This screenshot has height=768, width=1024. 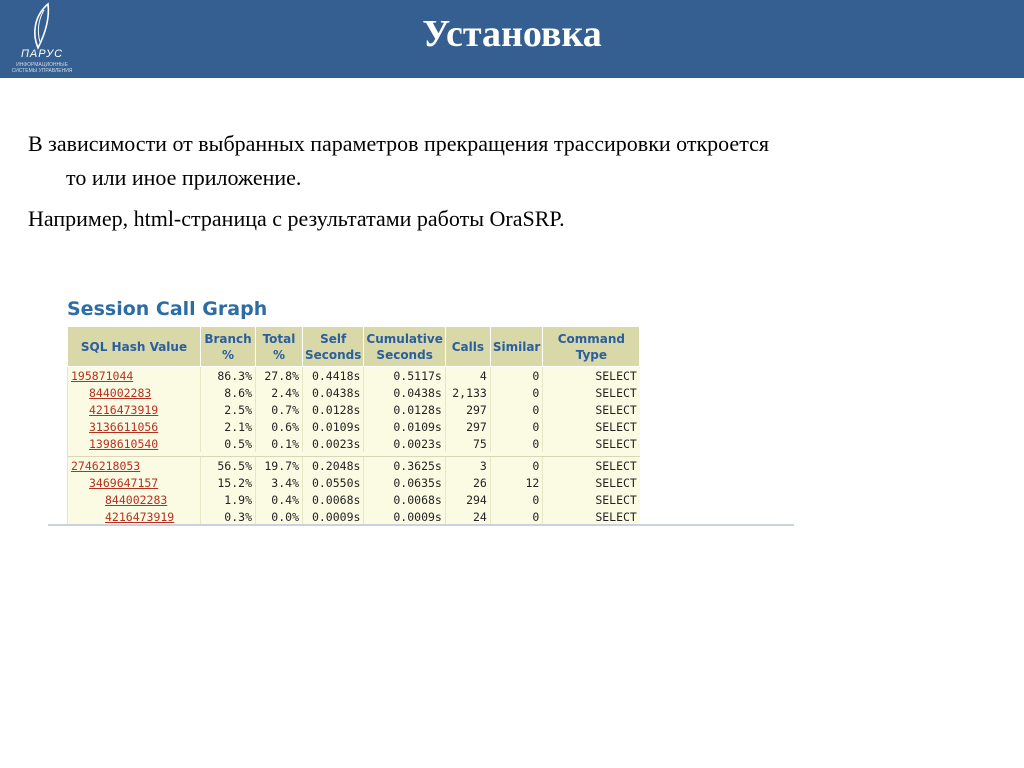 What do you see at coordinates (279, 443) in the screenshot?
I see `total-cell: 0.1%` at bounding box center [279, 443].